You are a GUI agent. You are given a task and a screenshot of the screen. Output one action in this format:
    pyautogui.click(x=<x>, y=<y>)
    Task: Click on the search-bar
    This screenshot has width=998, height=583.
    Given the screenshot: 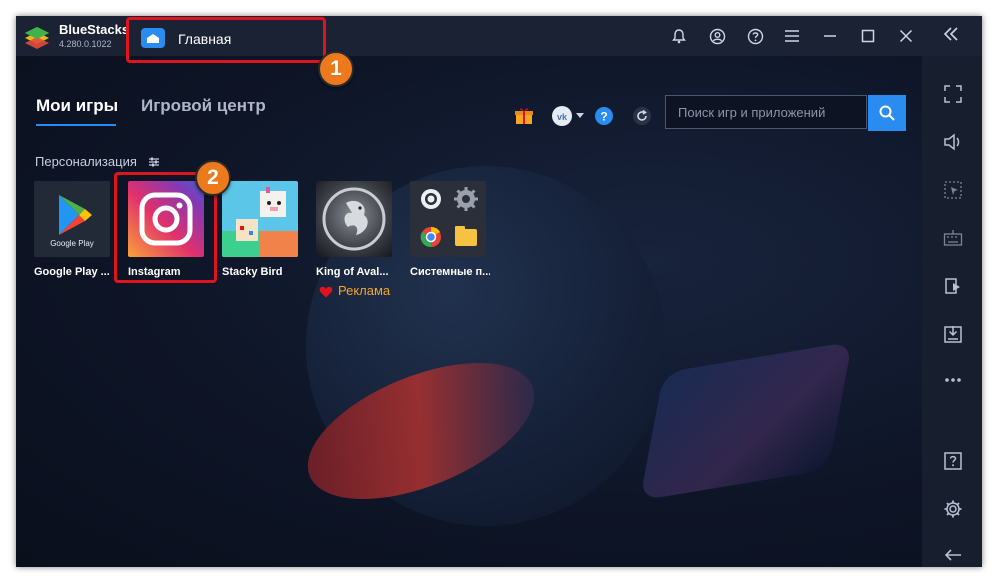 What is the action you would take?
    pyautogui.click(x=785, y=113)
    